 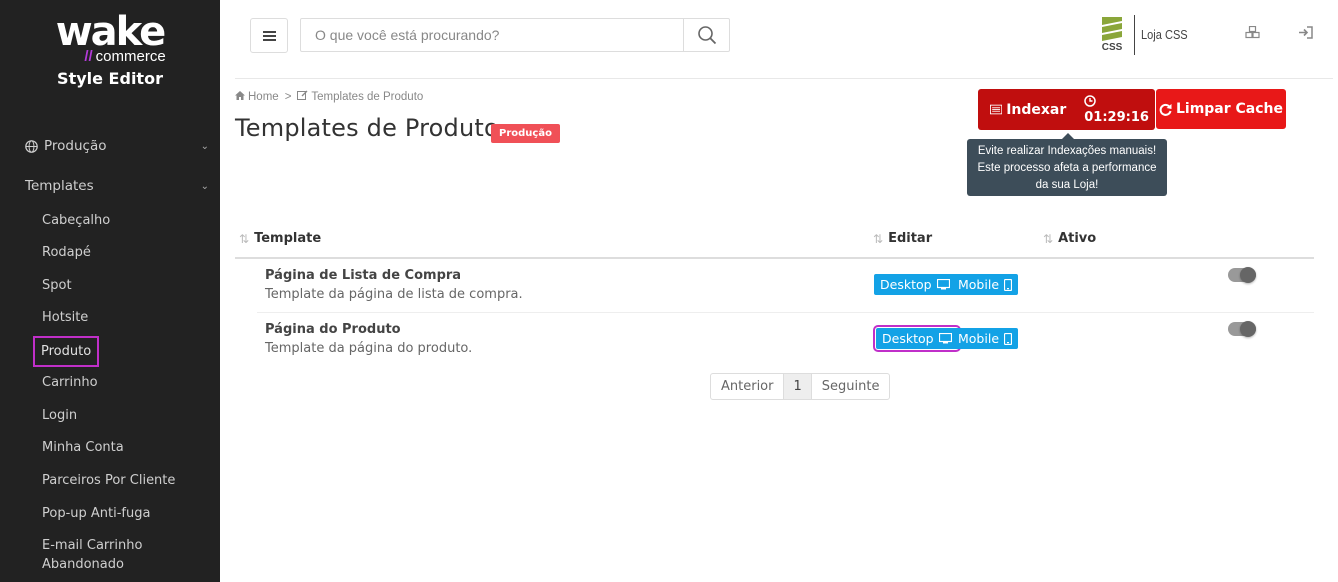 What do you see at coordinates (363, 275) in the screenshot?
I see `row-title: Página de Lista de Compra` at bounding box center [363, 275].